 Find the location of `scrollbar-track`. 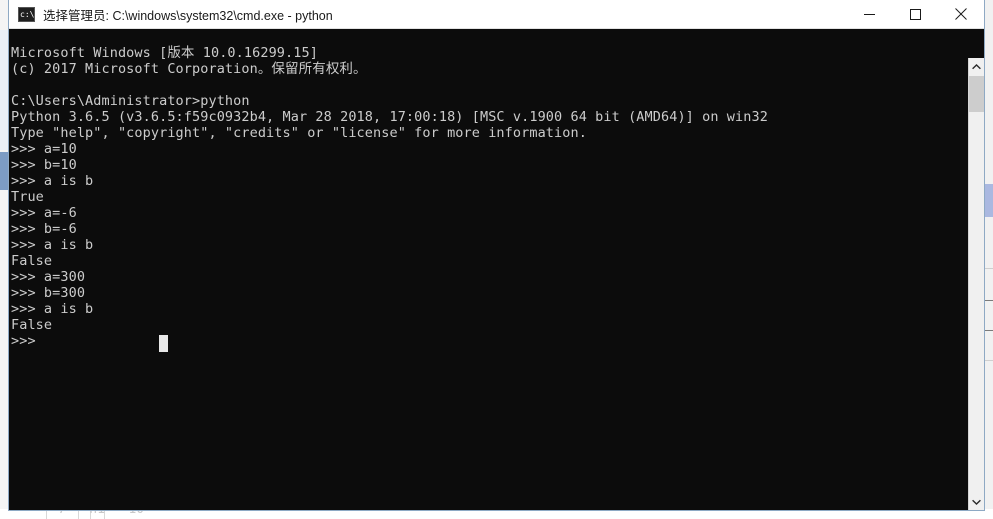

scrollbar-track is located at coordinates (976, 284).